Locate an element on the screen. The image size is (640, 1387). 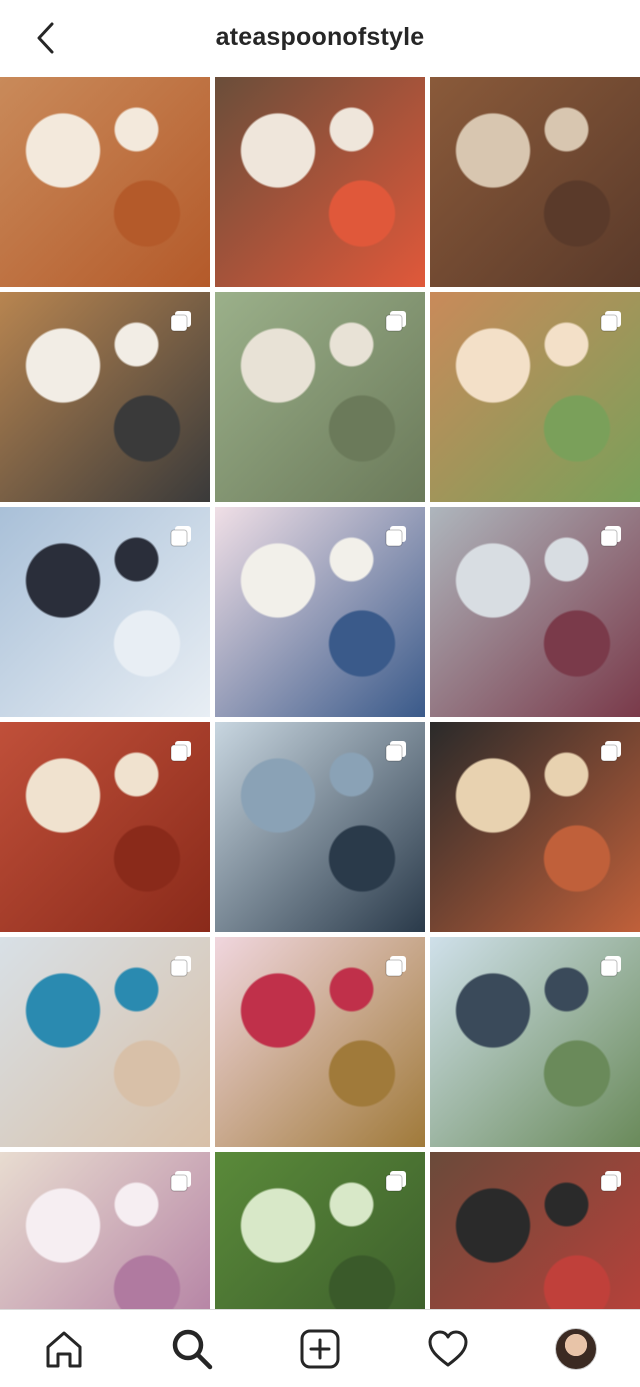
back-button is located at coordinates (46, 38).